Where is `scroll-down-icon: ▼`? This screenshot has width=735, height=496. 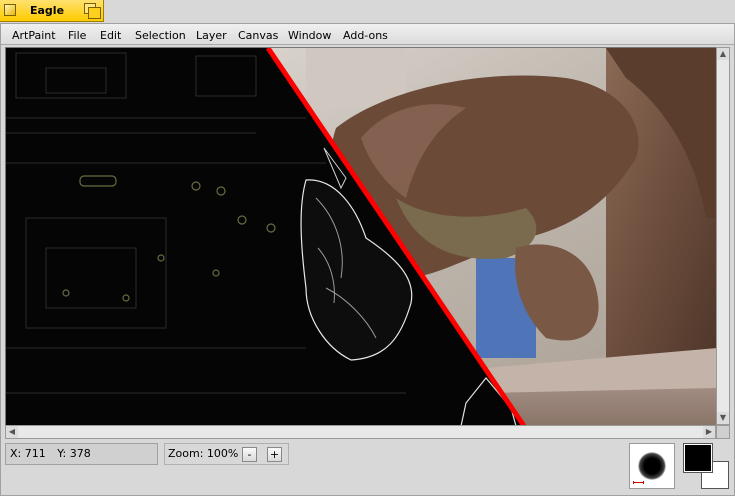
scroll-down-icon: ▼ is located at coordinates (723, 418).